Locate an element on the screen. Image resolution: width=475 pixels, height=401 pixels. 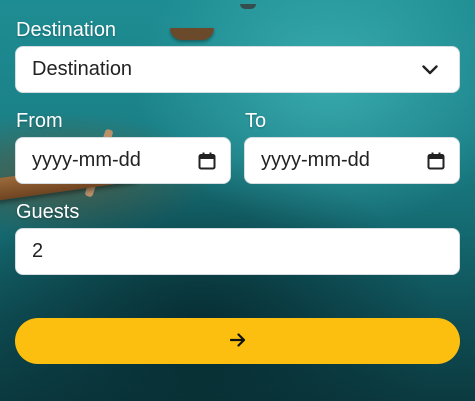
guests-input: 2 is located at coordinates (237, 251).